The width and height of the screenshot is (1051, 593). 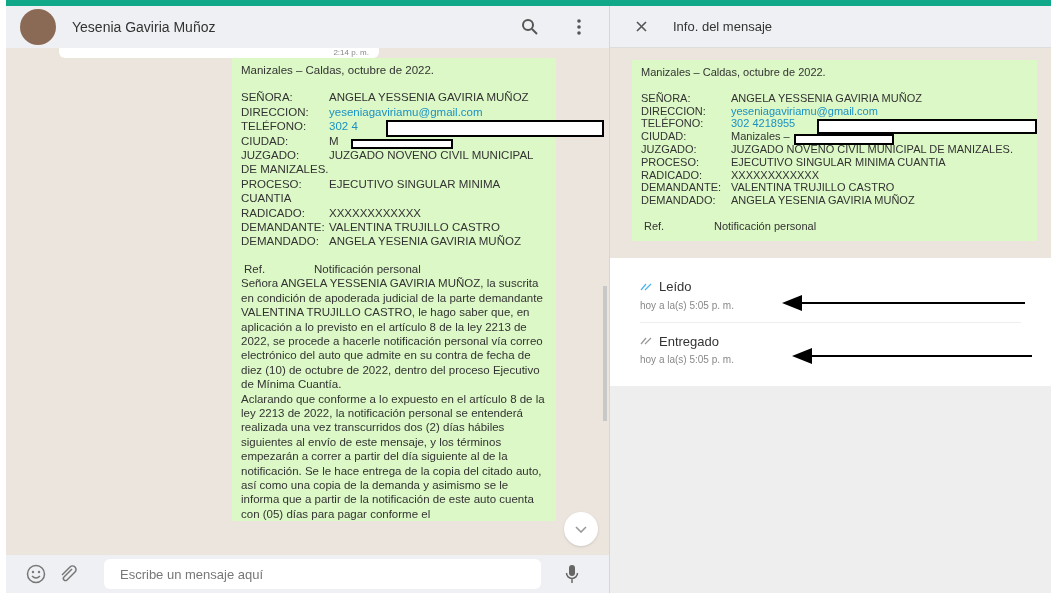 I want to click on scrollbar, so click(x=605, y=353).